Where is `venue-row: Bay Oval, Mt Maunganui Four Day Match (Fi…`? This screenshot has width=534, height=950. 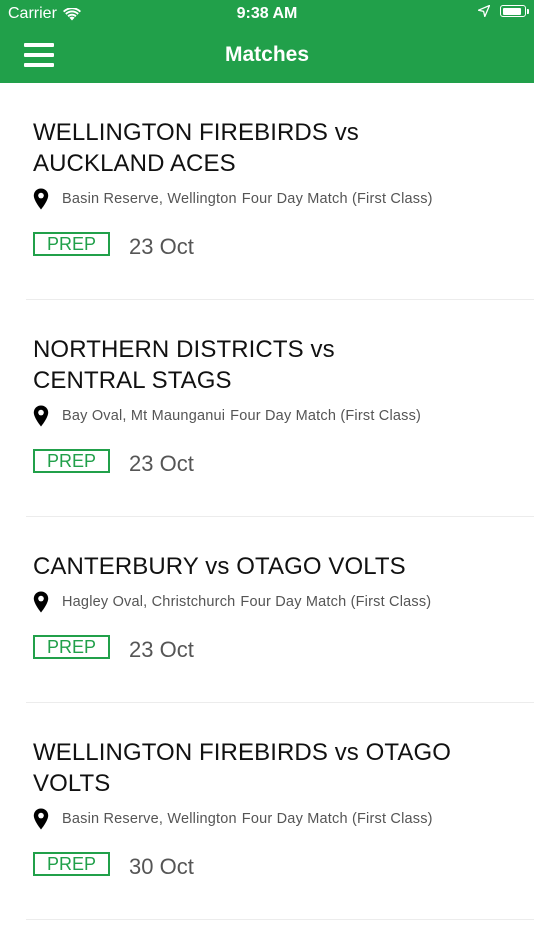
venue-row: Bay Oval, Mt Maunganui Four Day Match (Fi… is located at coordinates (273, 416).